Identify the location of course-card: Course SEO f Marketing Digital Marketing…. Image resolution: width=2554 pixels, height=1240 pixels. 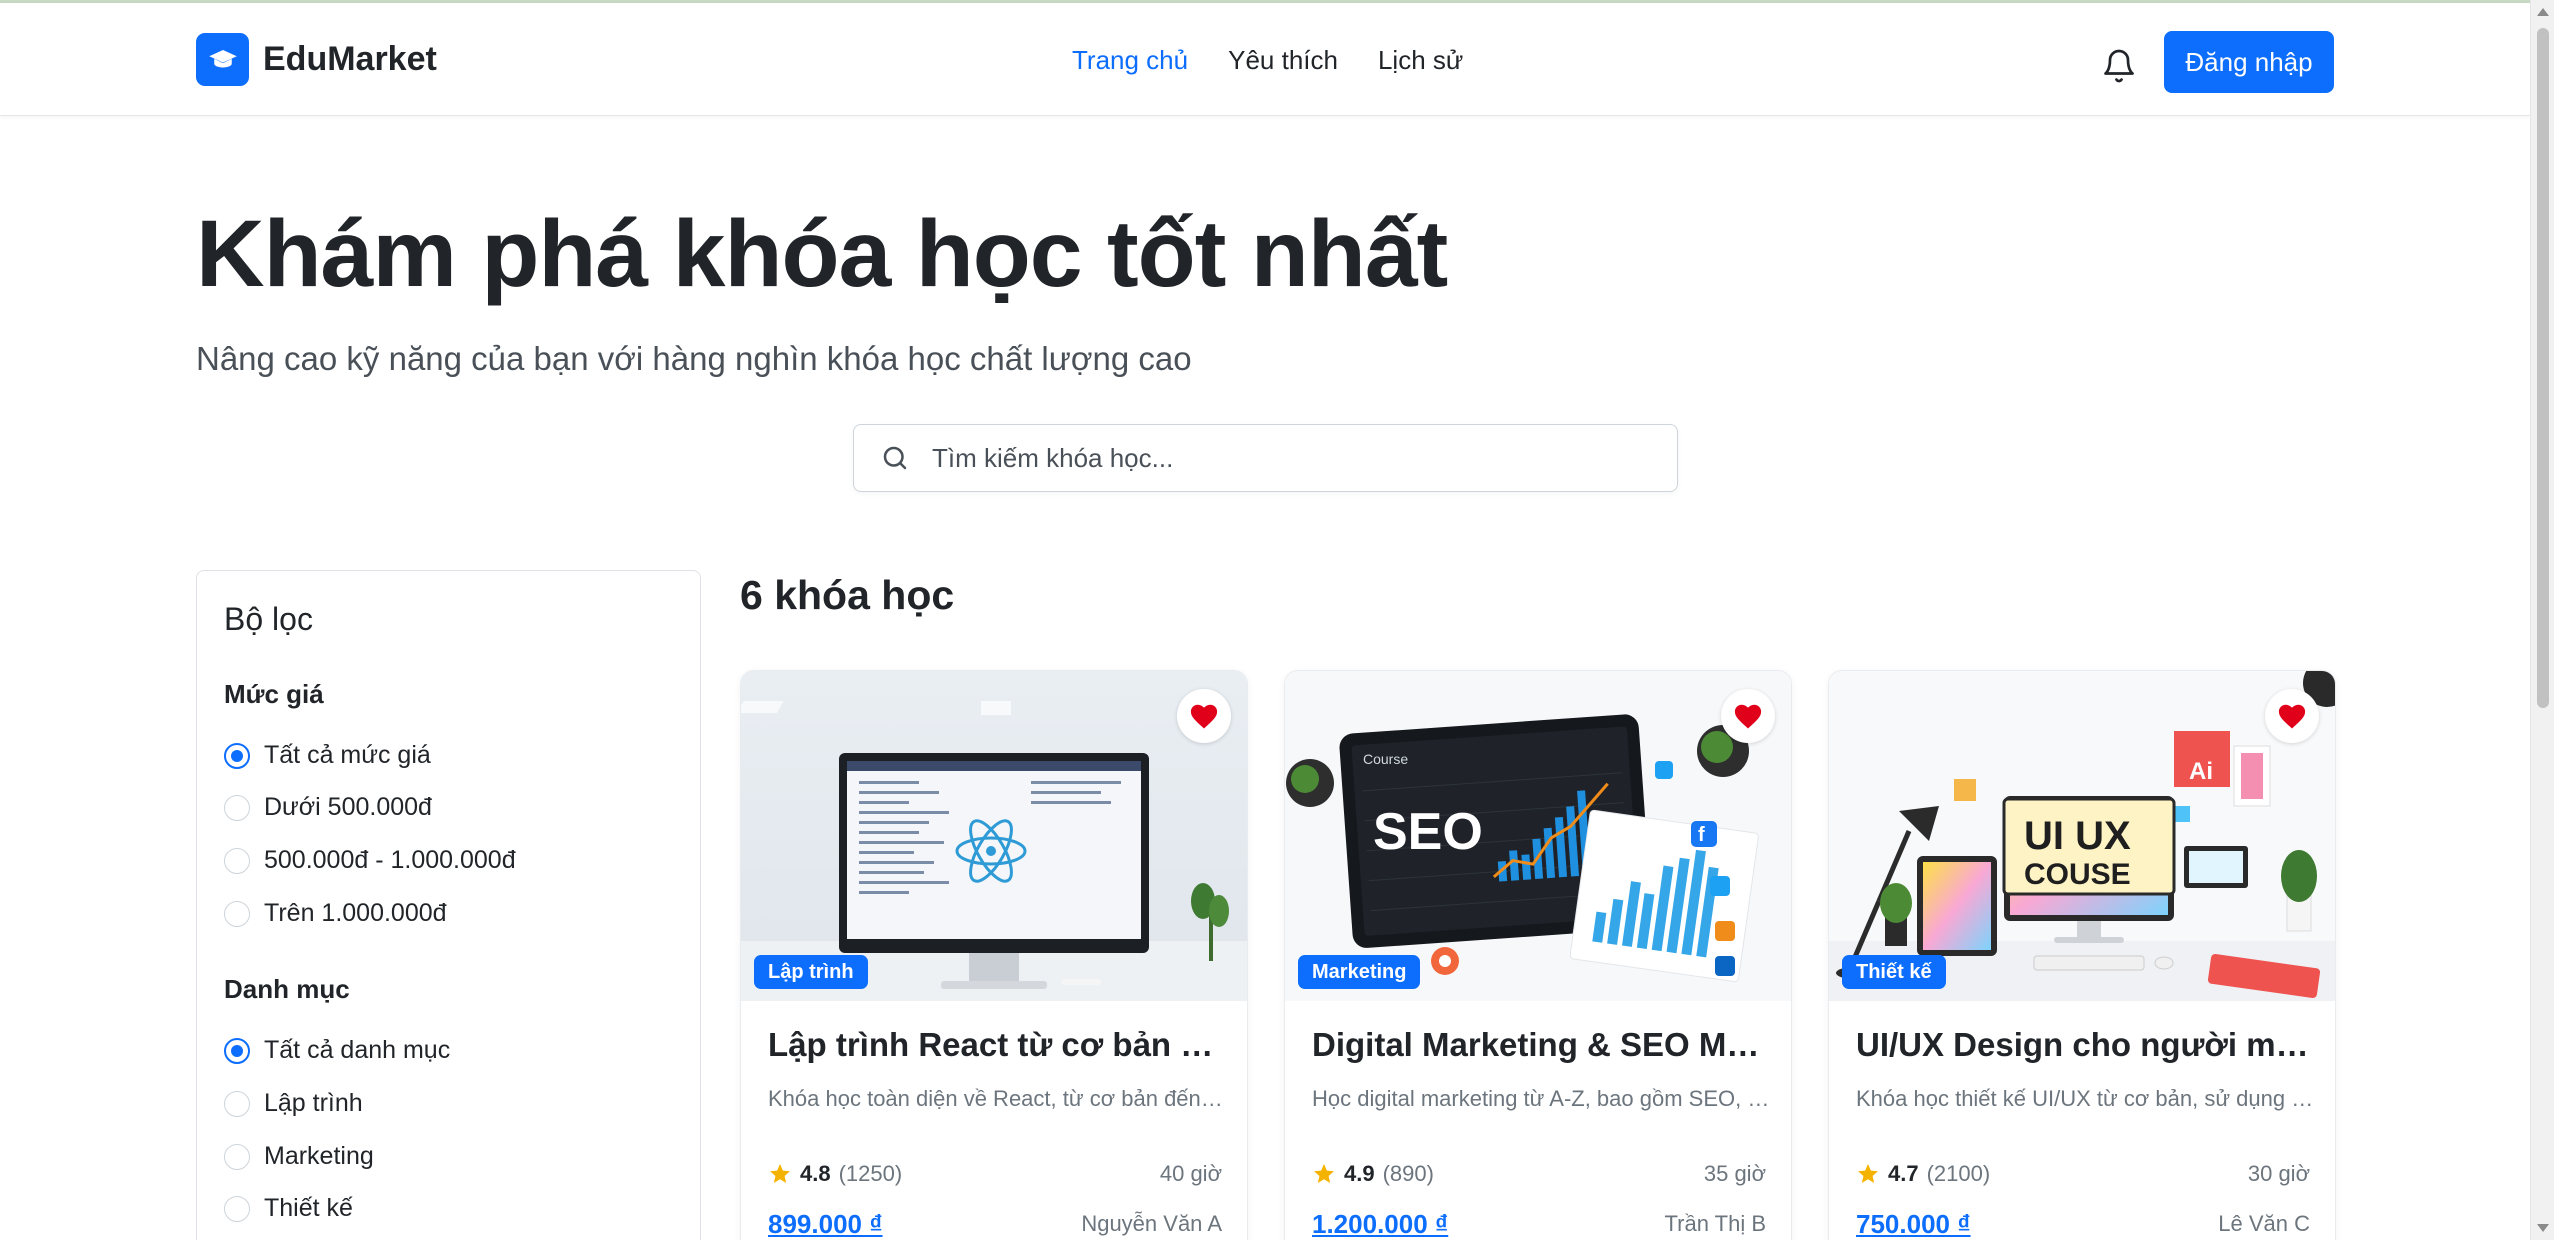
(1538, 955).